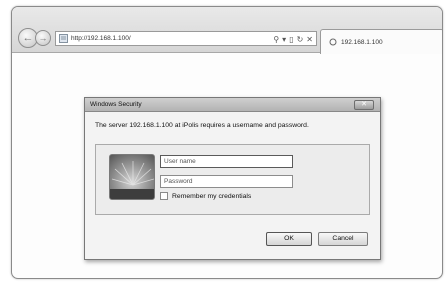 The width and height of the screenshot is (448, 286). What do you see at coordinates (333, 42) in the screenshot?
I see `loading-icon` at bounding box center [333, 42].